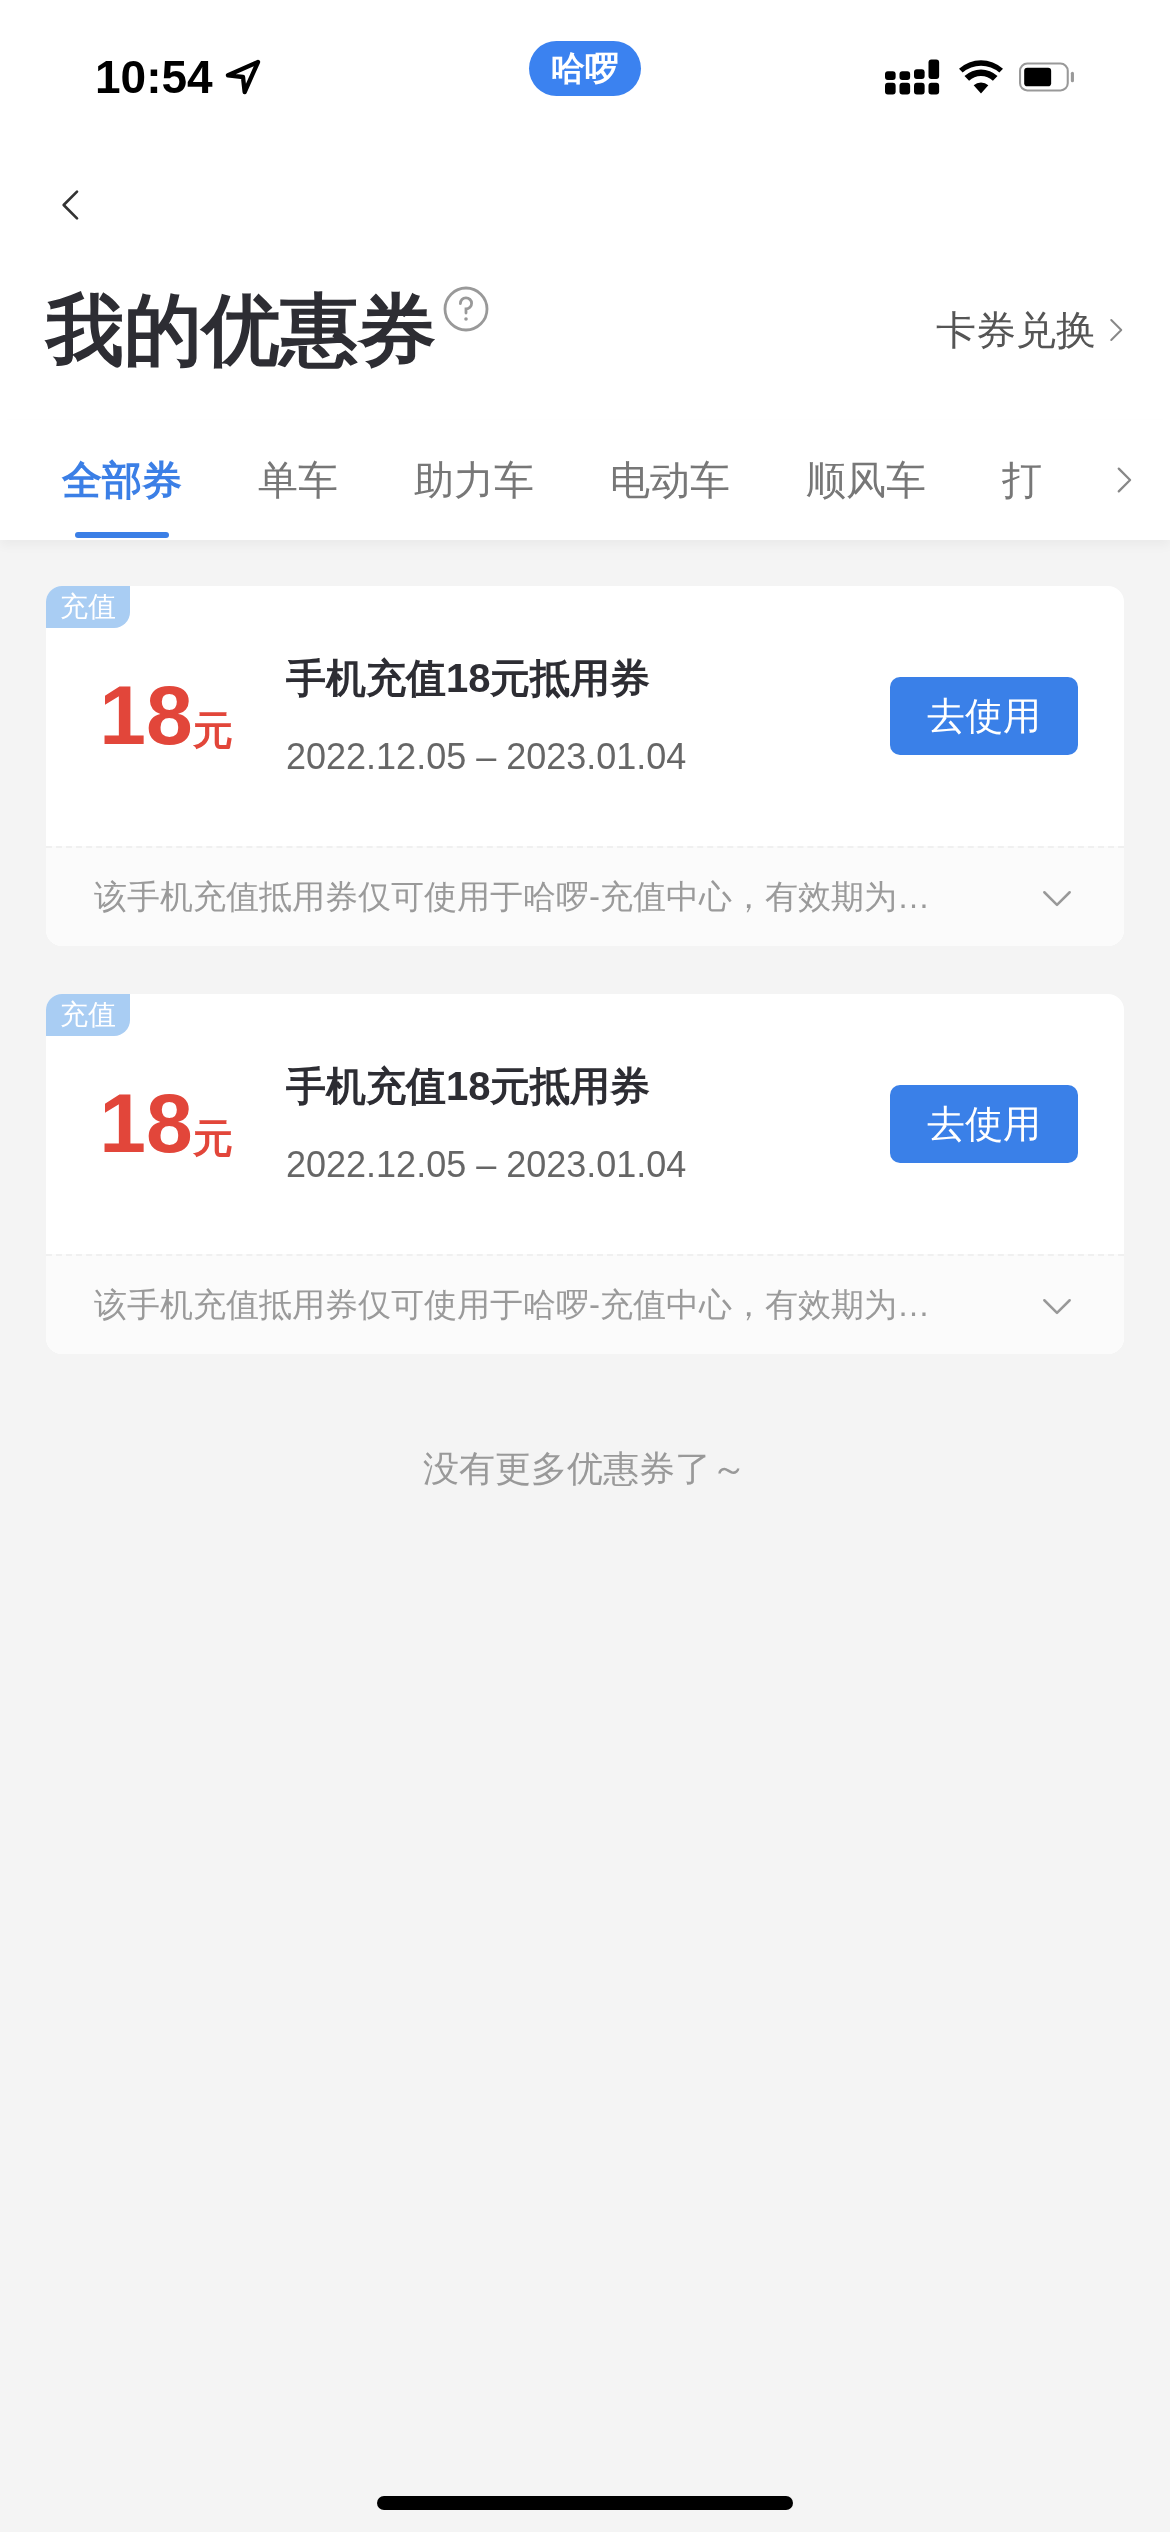 The image size is (1170, 2532). Describe the element at coordinates (1047, 77) in the screenshot. I see `battery-icon` at that location.